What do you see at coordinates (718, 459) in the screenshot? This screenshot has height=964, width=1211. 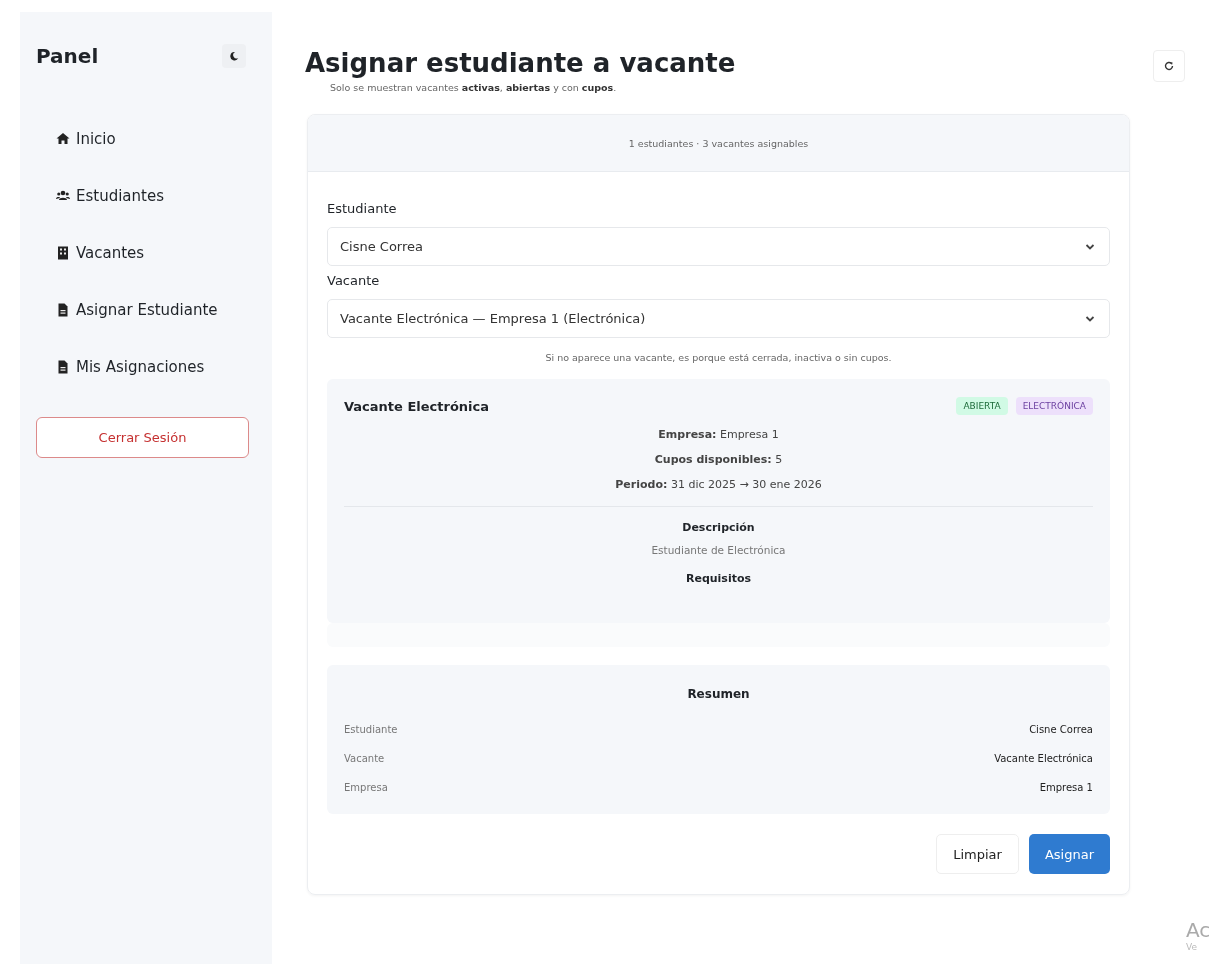 I see `detail-text: Cupos disponibles: 5` at bounding box center [718, 459].